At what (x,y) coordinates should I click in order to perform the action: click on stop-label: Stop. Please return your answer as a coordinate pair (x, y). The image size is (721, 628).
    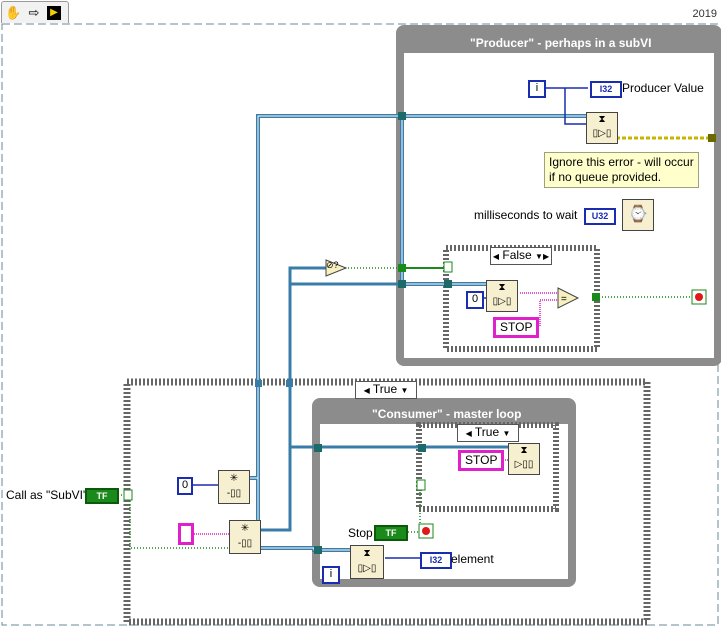
    Looking at the image, I should click on (360, 533).